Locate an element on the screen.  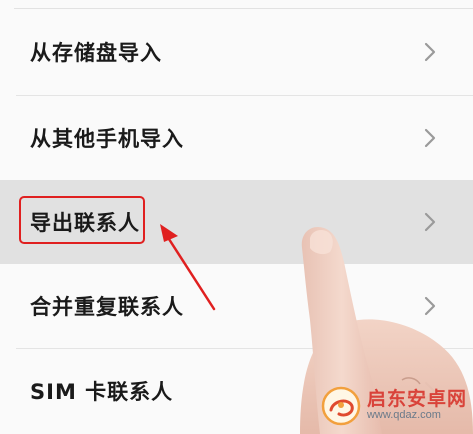
menu-item-label: 合并重复联系人 is located at coordinates (107, 307).